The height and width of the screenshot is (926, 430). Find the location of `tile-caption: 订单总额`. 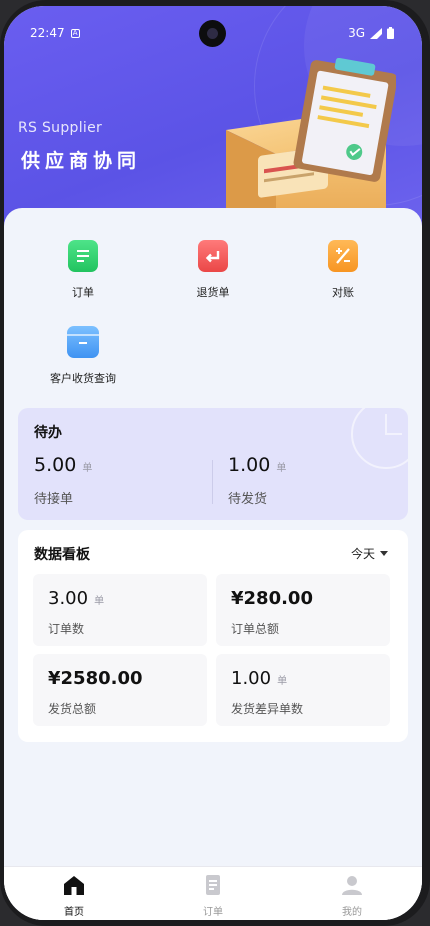

tile-caption: 订单总额 is located at coordinates (255, 629).